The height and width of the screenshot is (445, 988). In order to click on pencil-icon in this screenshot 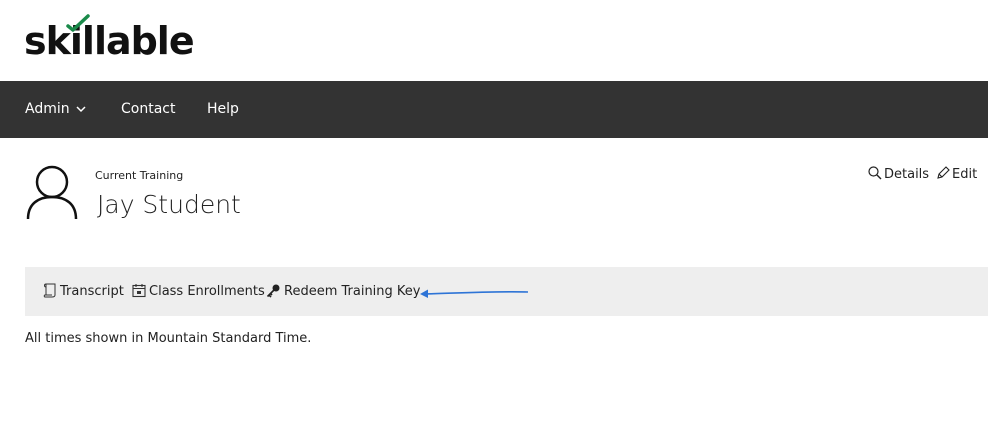, I will do `click(943, 172)`.